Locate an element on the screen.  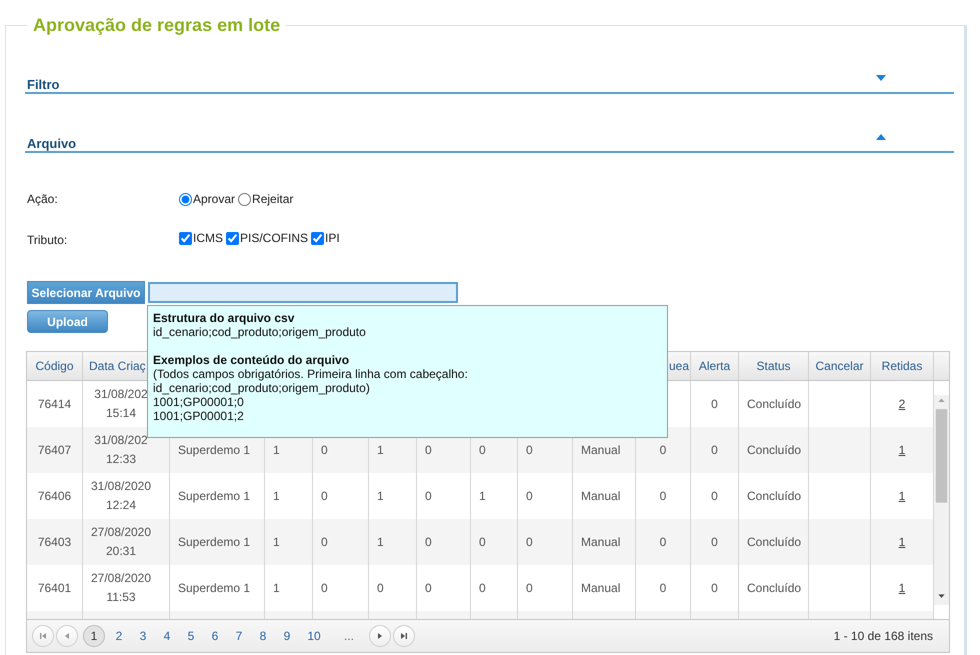
column-header: uea is located at coordinates (678, 366).